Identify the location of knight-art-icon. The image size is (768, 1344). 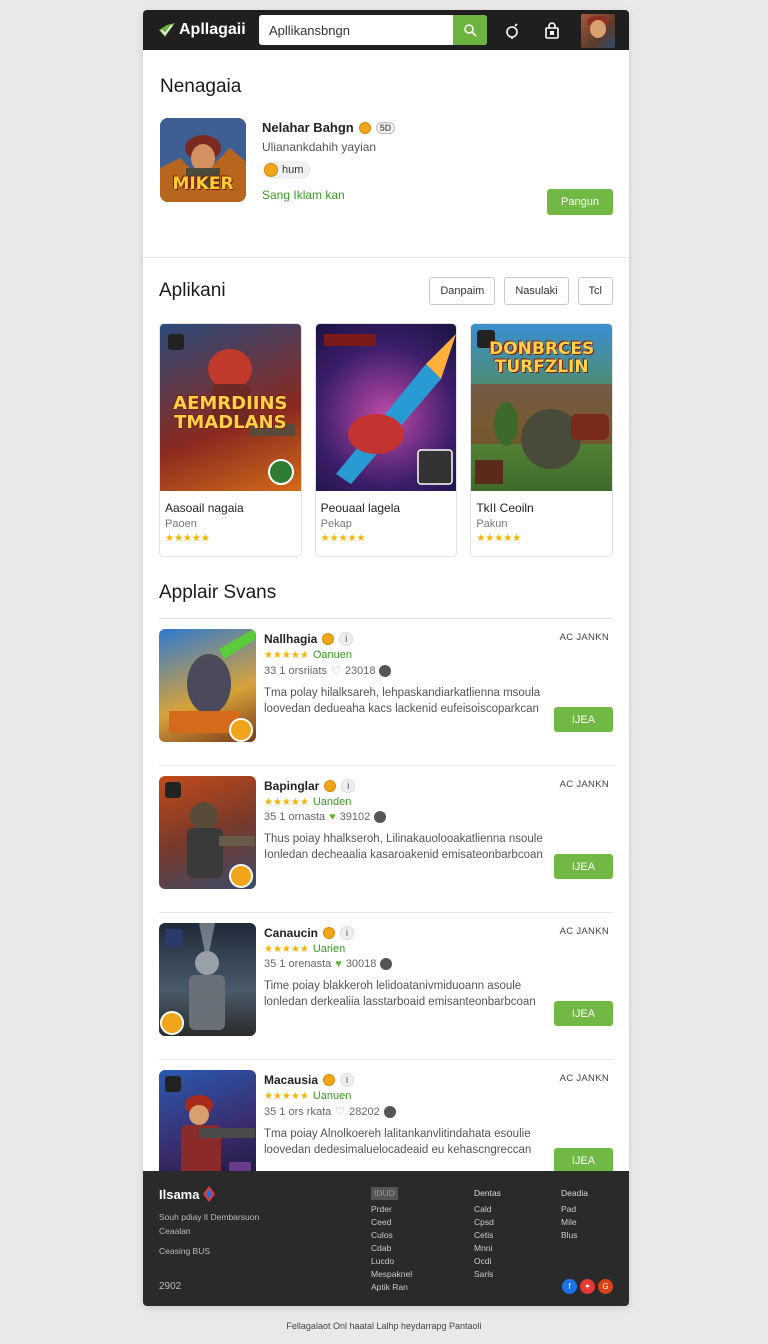
(192, 979).